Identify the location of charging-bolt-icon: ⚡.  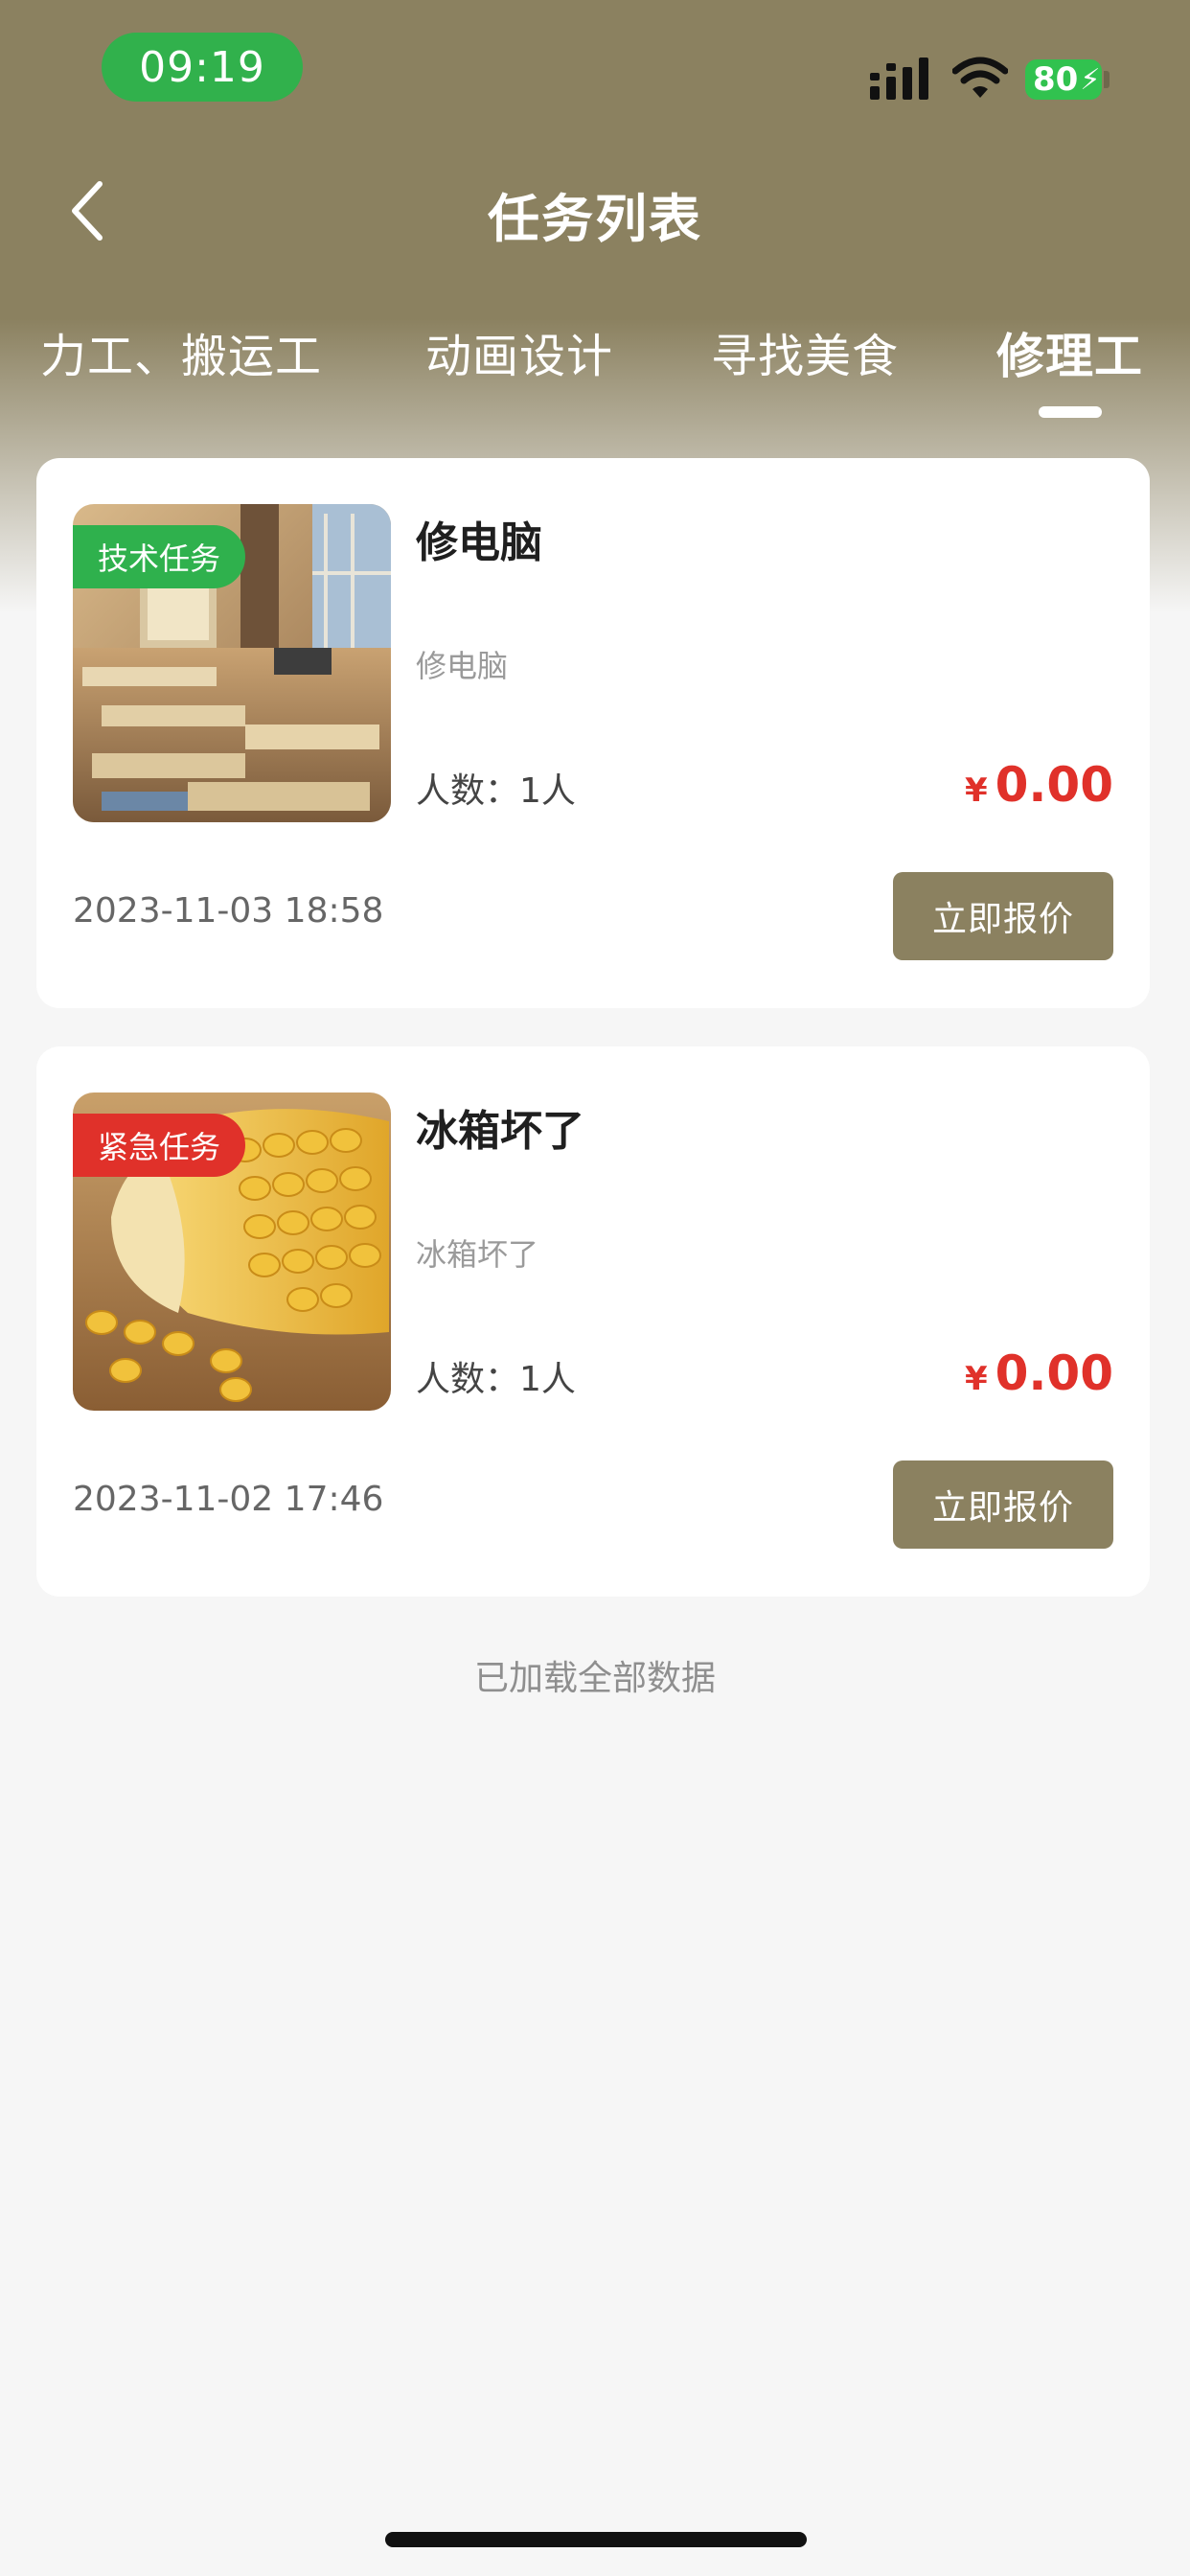
(1091, 79).